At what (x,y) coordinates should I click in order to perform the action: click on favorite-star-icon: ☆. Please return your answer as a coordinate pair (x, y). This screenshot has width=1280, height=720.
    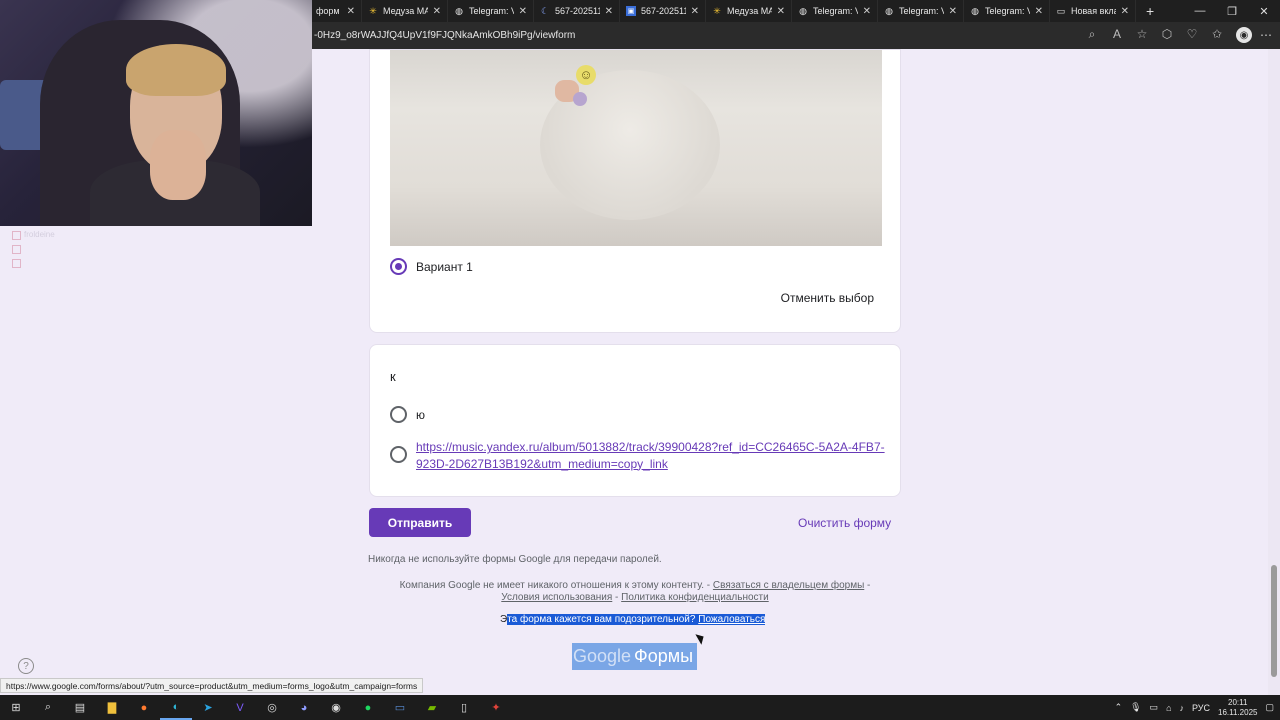
    Looking at the image, I should click on (1142, 35).